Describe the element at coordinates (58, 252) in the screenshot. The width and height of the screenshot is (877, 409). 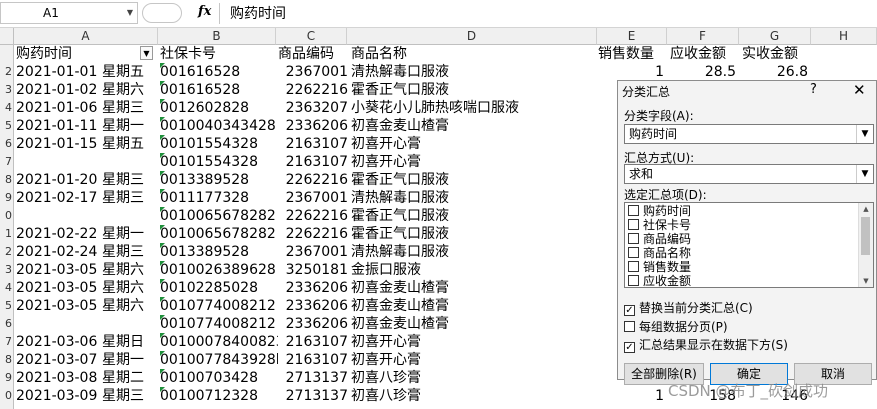
I see `cell-date: 2021-02-24` at that location.